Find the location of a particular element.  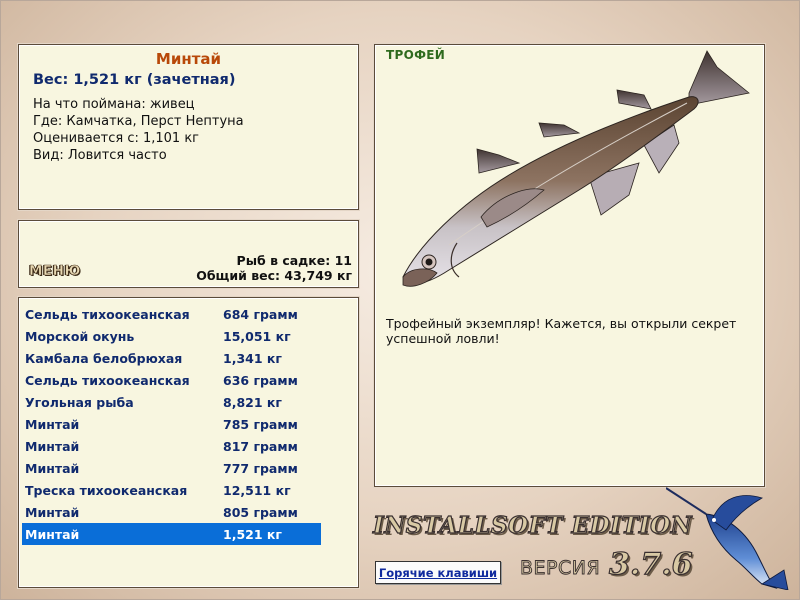

catch-list-row: Угольная рыба 8,821 кг is located at coordinates (171, 402).